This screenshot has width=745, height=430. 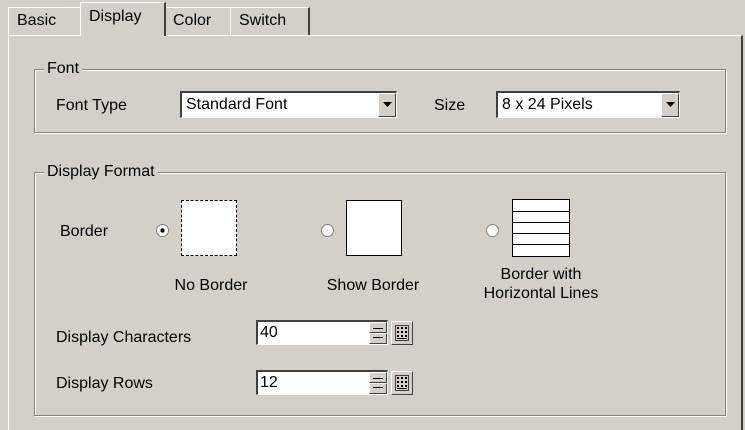 I want to click on no-border-preview, so click(x=209, y=228).